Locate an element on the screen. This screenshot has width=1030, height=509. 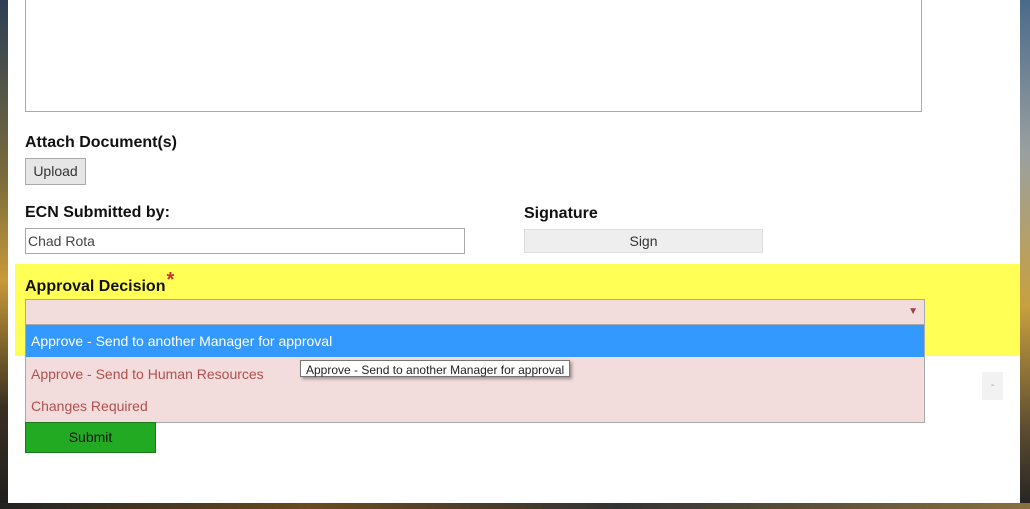
desktop-wallpaper-bottom is located at coordinates (515, 506).